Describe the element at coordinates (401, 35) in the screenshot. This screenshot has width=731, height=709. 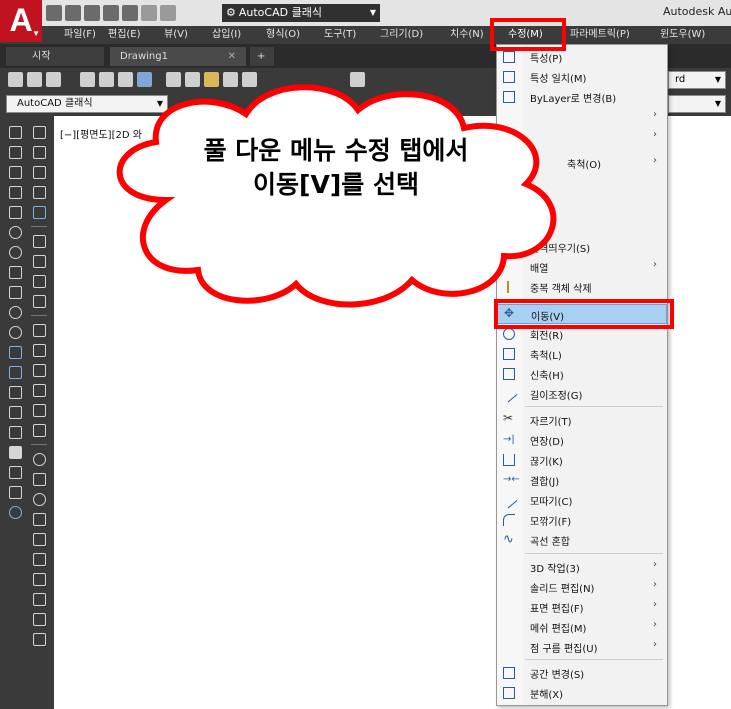
I see `menu-draw: 그리기(D)` at that location.